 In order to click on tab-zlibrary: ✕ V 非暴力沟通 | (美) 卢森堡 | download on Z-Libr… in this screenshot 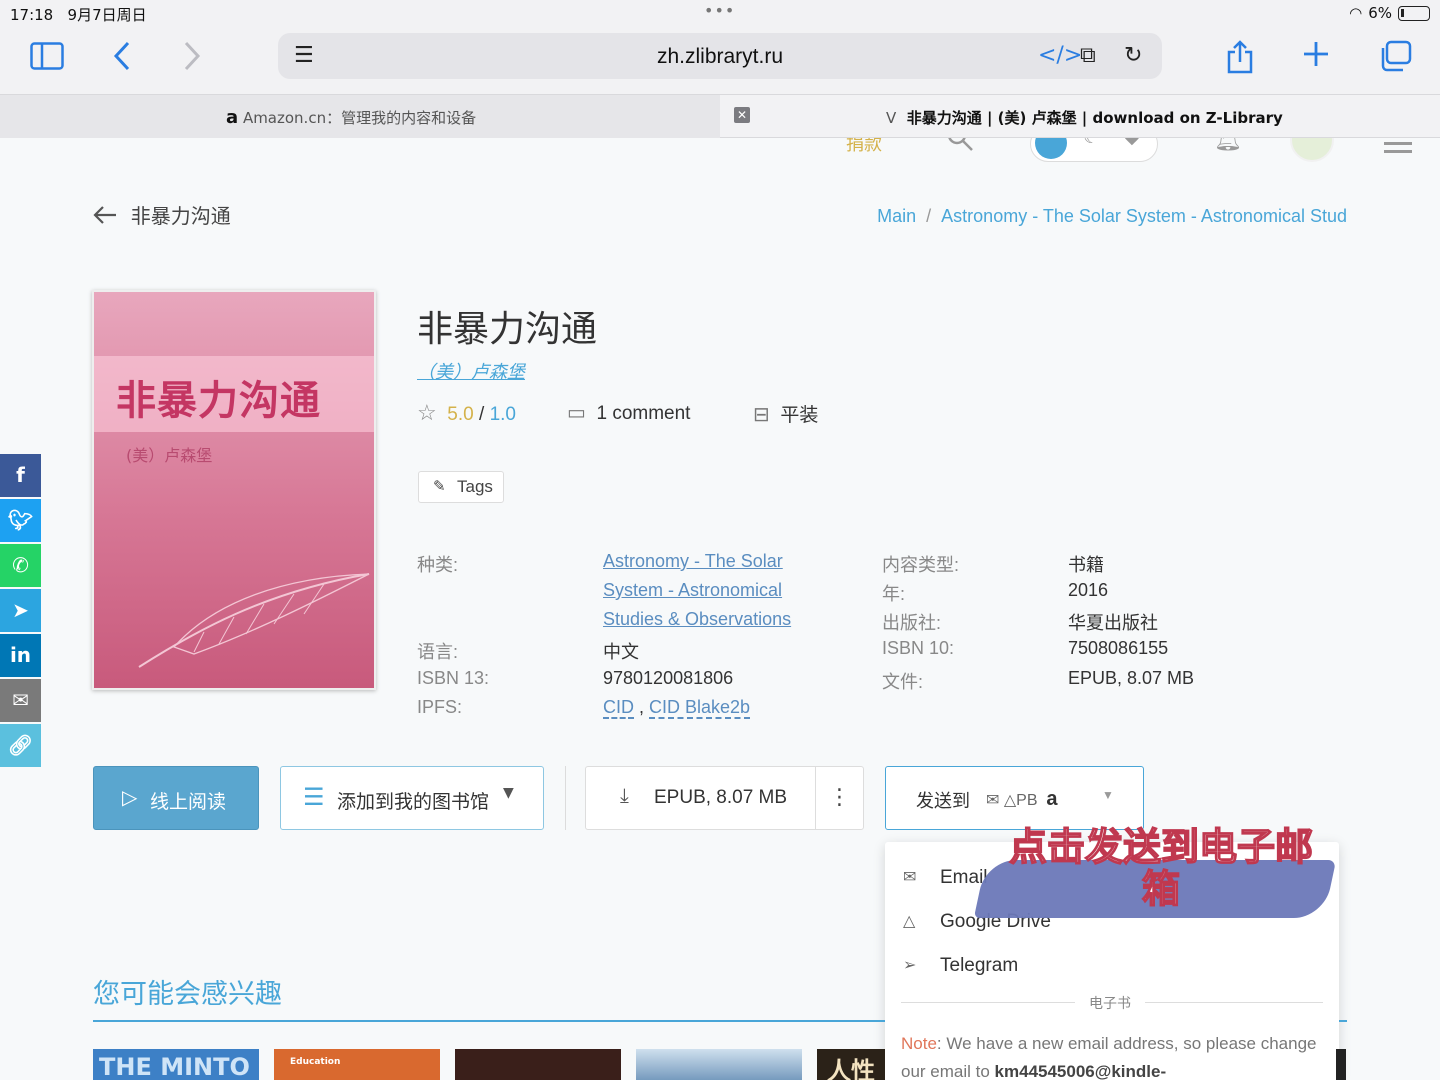, I will do `click(1080, 116)`.